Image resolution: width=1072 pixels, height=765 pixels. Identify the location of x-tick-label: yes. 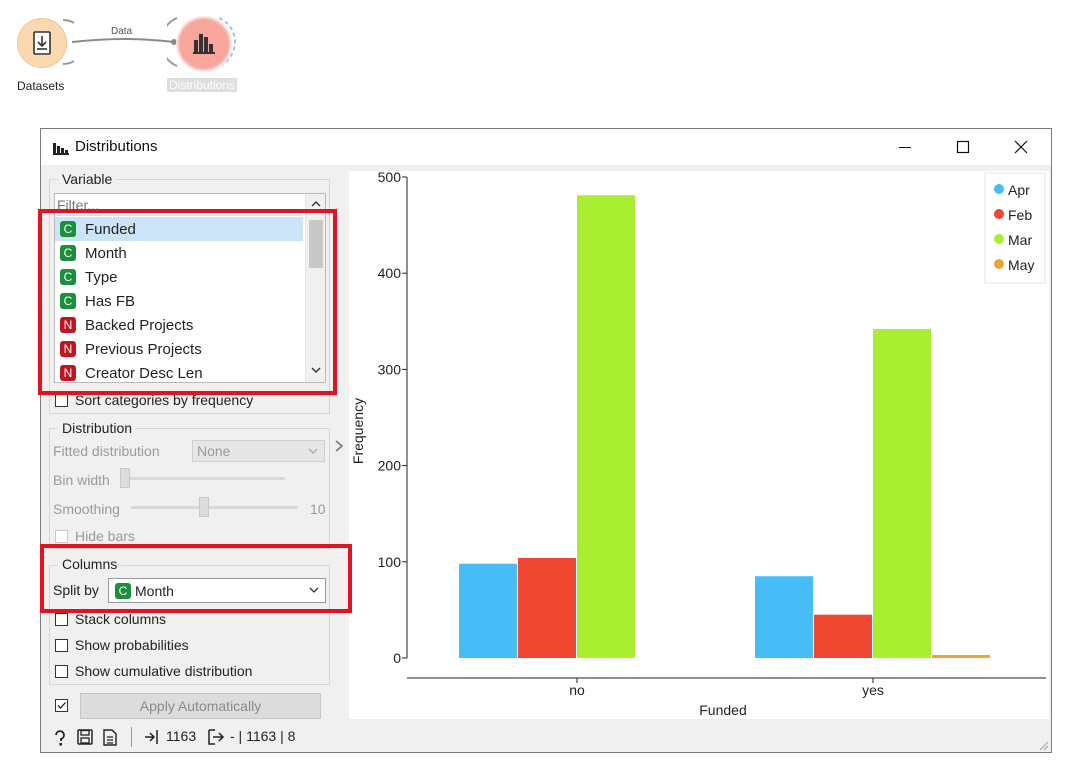
(873, 690).